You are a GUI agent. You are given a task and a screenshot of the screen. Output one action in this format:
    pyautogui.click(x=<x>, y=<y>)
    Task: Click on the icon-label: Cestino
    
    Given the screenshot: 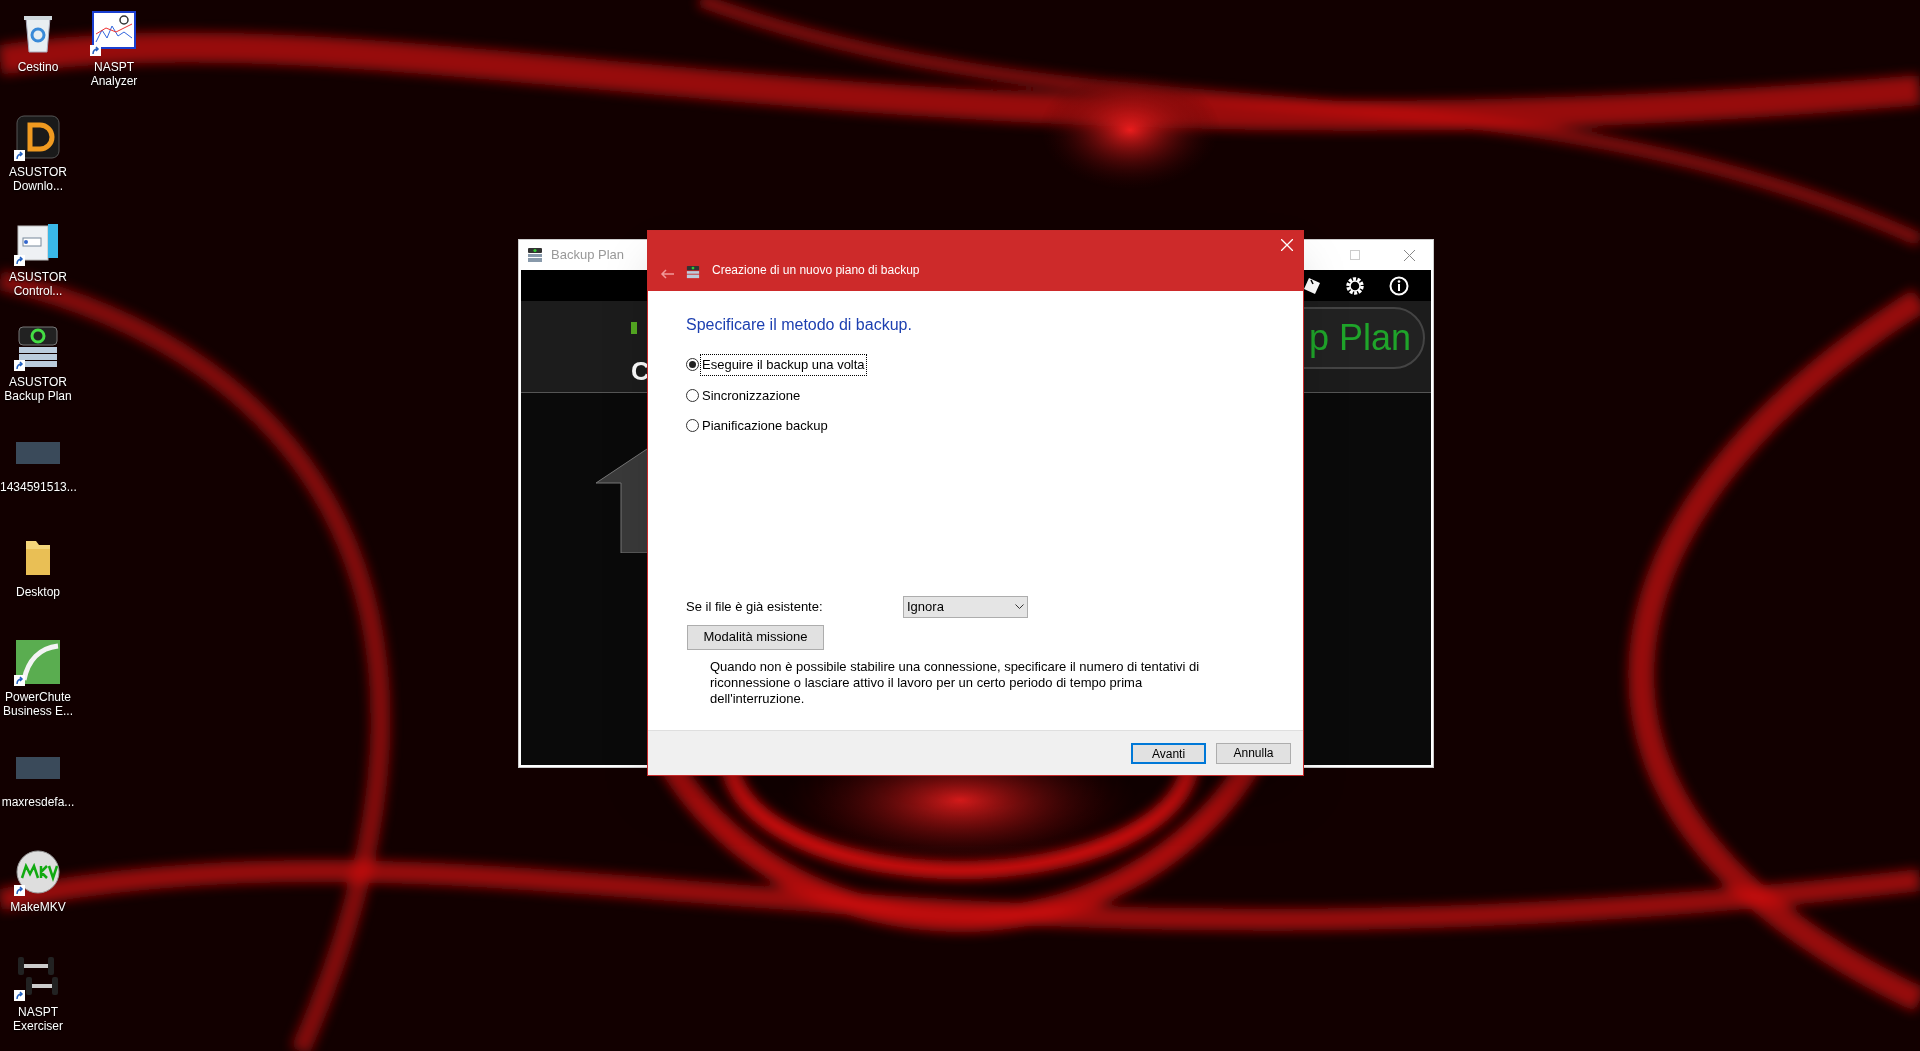 What is the action you would take?
    pyautogui.click(x=38, y=67)
    